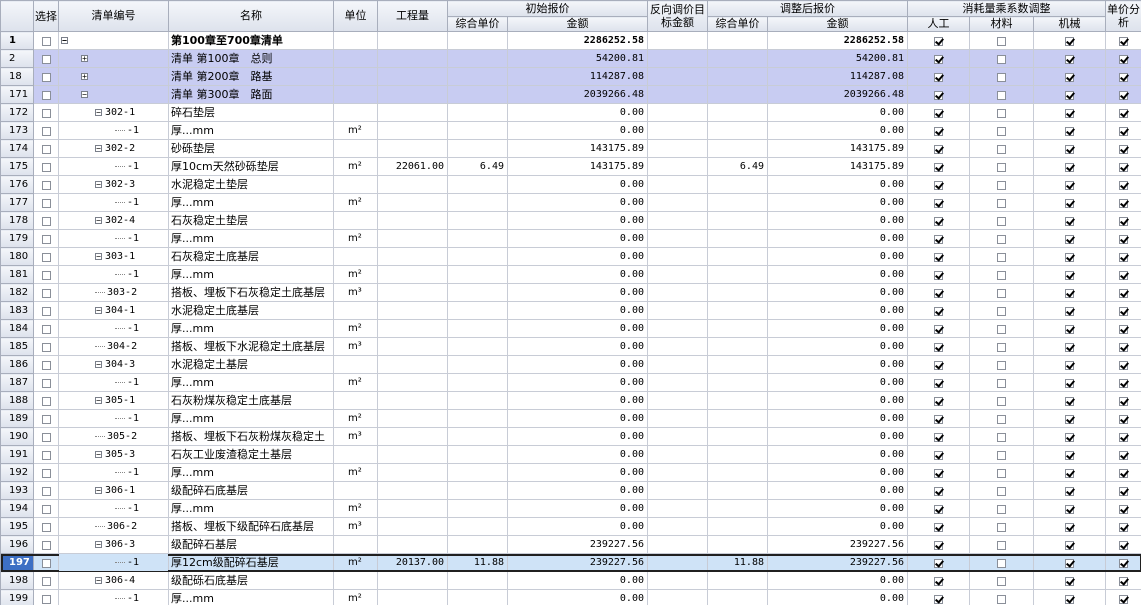 This screenshot has width=1141, height=605. Describe the element at coordinates (113, 274) in the screenshot. I see `code-cell: -1` at that location.